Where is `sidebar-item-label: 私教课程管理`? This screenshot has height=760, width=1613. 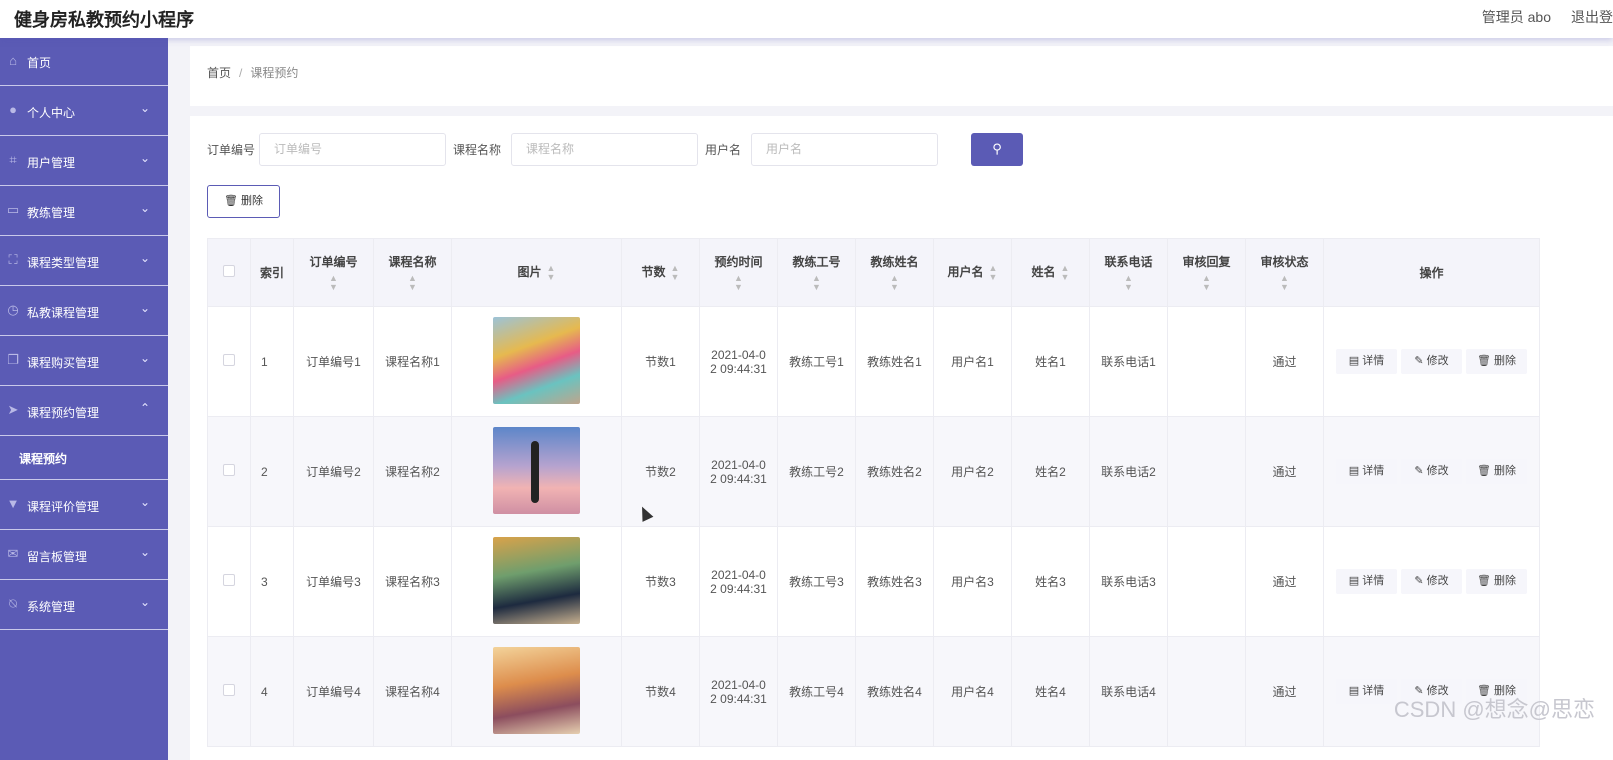 sidebar-item-label: 私教课程管理 is located at coordinates (63, 313).